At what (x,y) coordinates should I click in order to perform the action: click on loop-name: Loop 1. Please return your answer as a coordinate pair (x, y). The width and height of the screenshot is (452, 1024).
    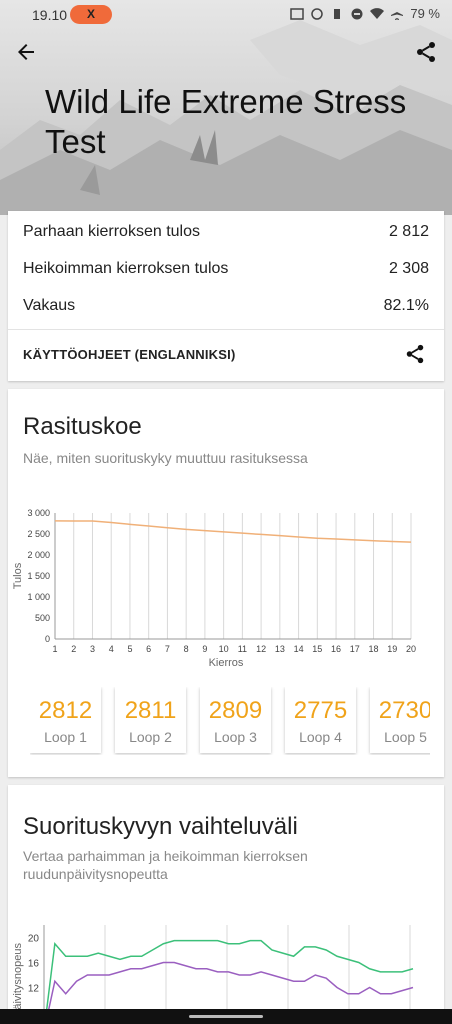
    Looking at the image, I should click on (65, 737).